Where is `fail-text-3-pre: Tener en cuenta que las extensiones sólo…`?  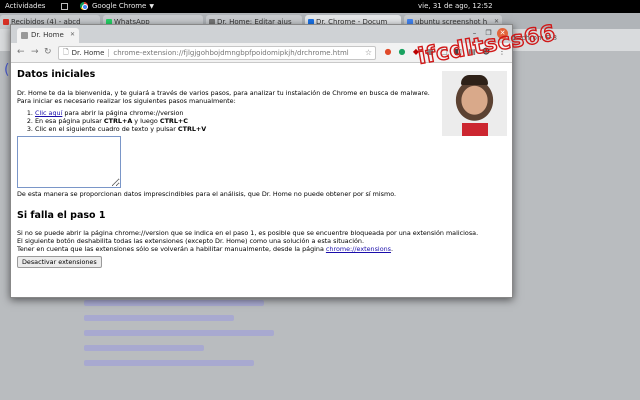
fail-text-3-pre: Tener en cuenta que las extensiones sólo… is located at coordinates (171, 249).